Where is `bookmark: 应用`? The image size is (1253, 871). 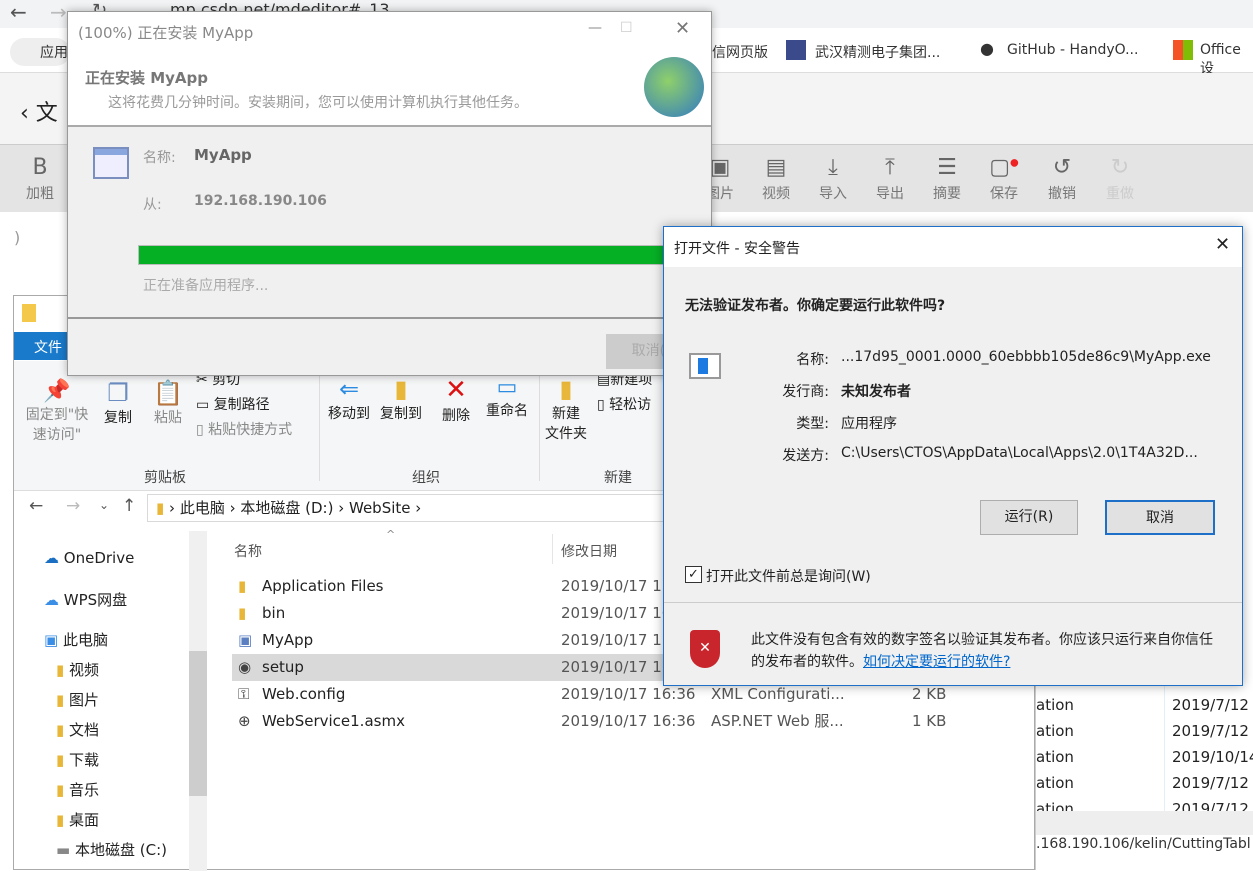 bookmark: 应用 is located at coordinates (54, 52).